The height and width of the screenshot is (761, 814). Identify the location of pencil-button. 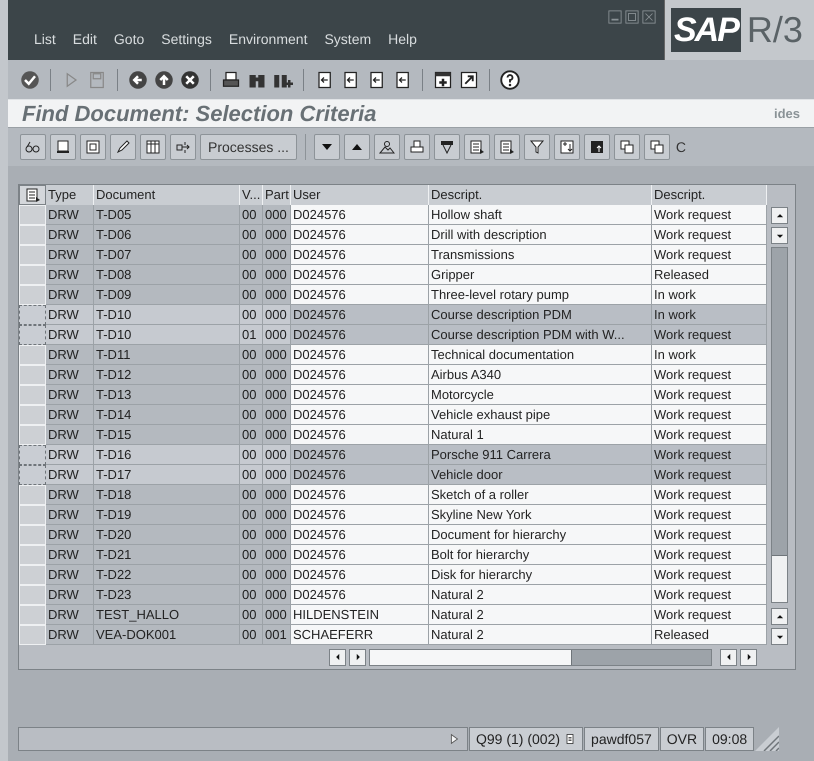
(123, 147).